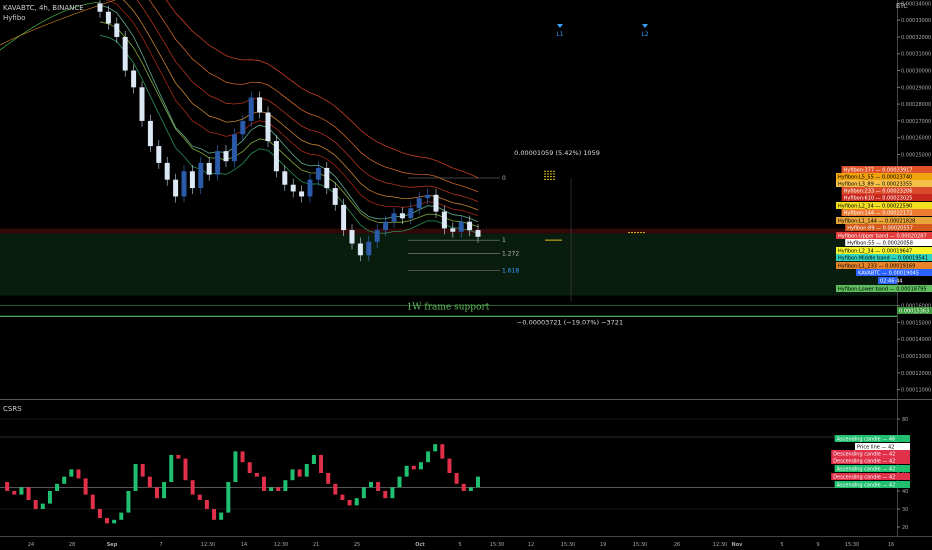  I want to click on price-label-text: Hyfibon:144 — 0.00022172, so click(878, 214).